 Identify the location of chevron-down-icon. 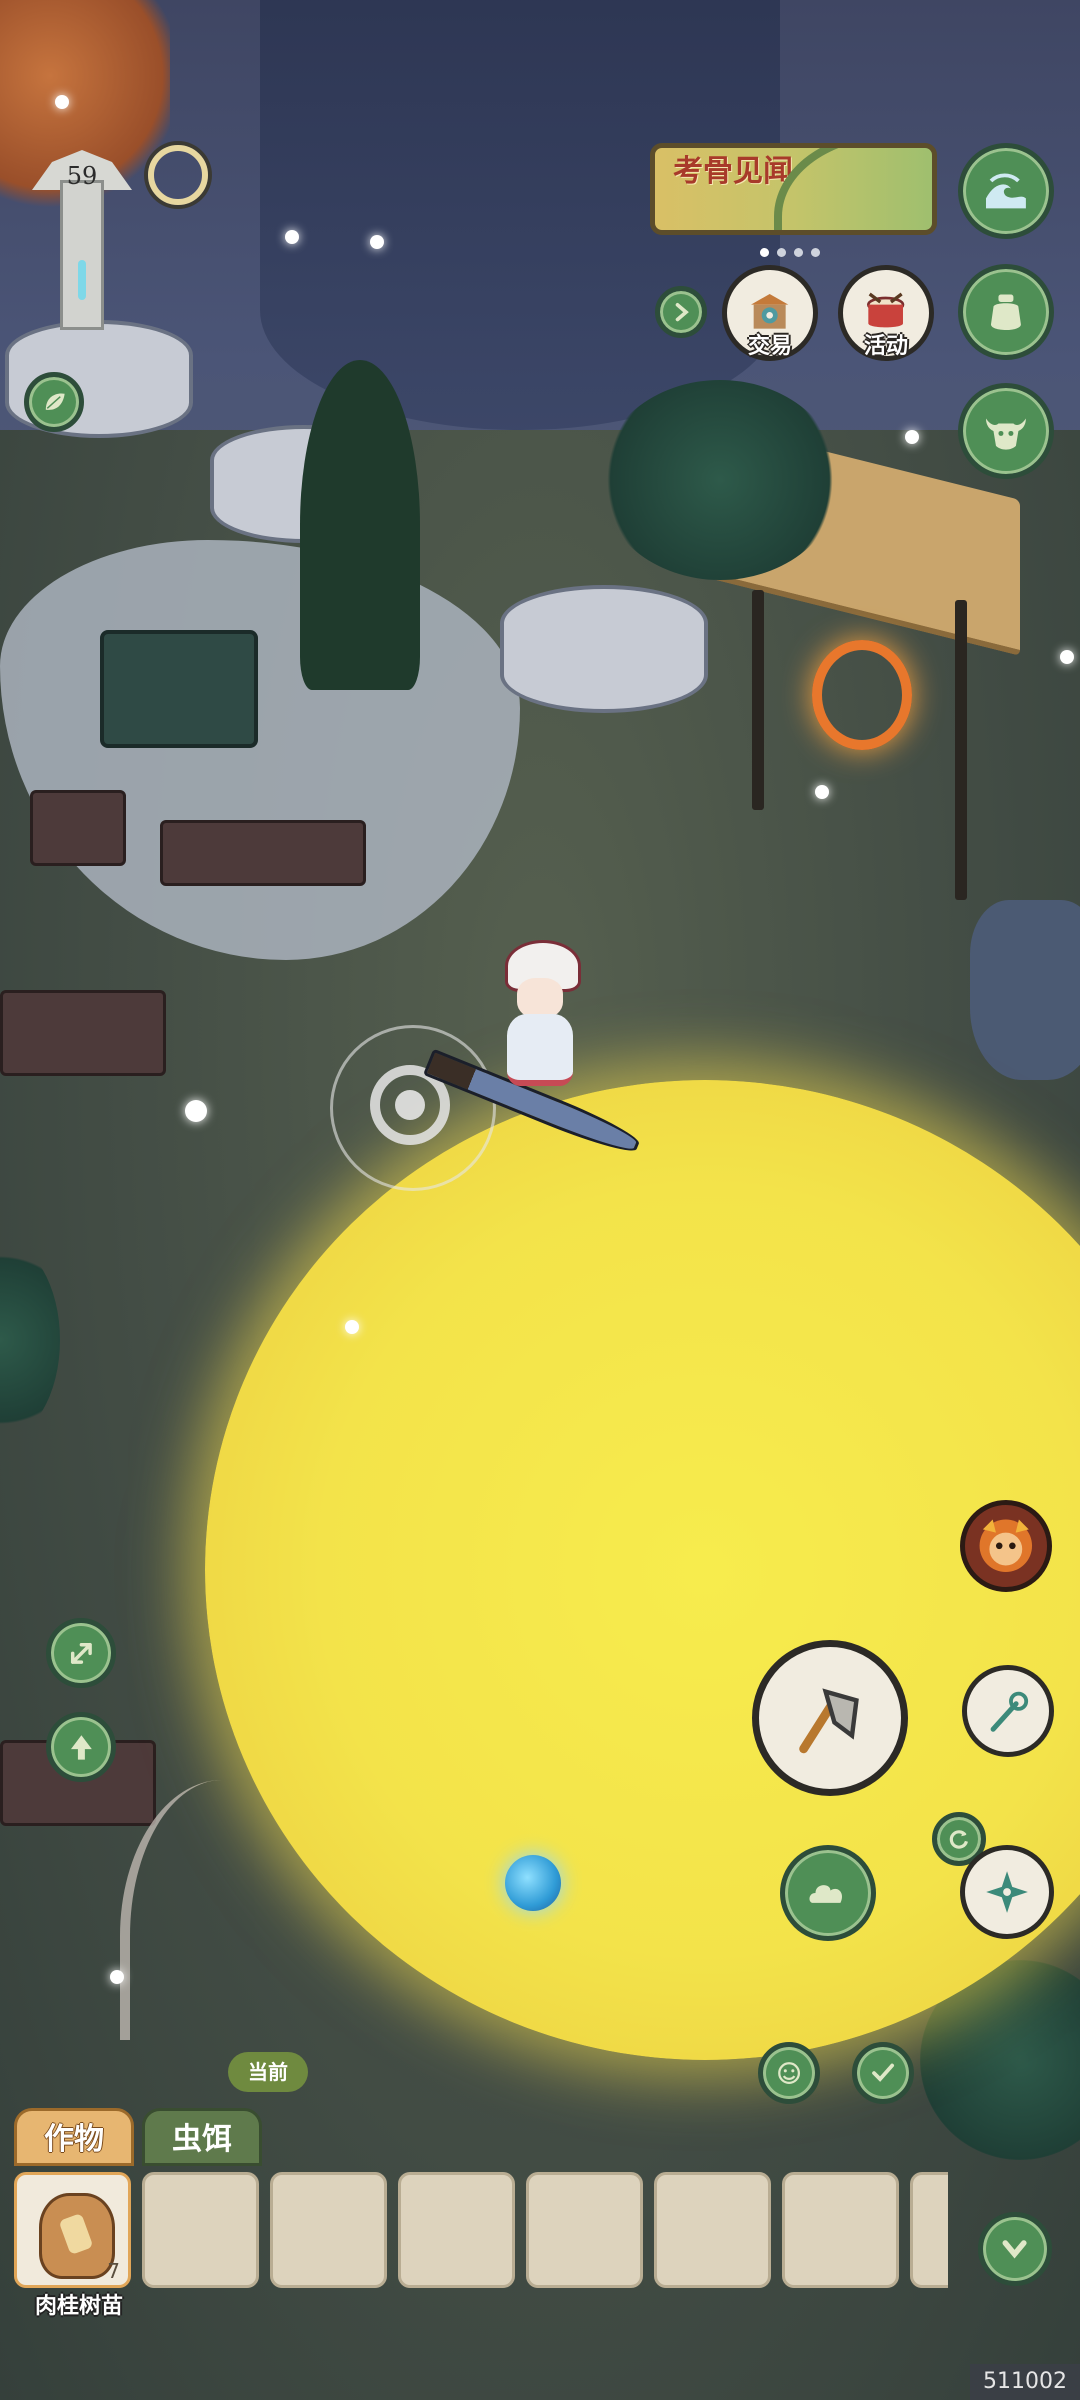
(1015, 2249).